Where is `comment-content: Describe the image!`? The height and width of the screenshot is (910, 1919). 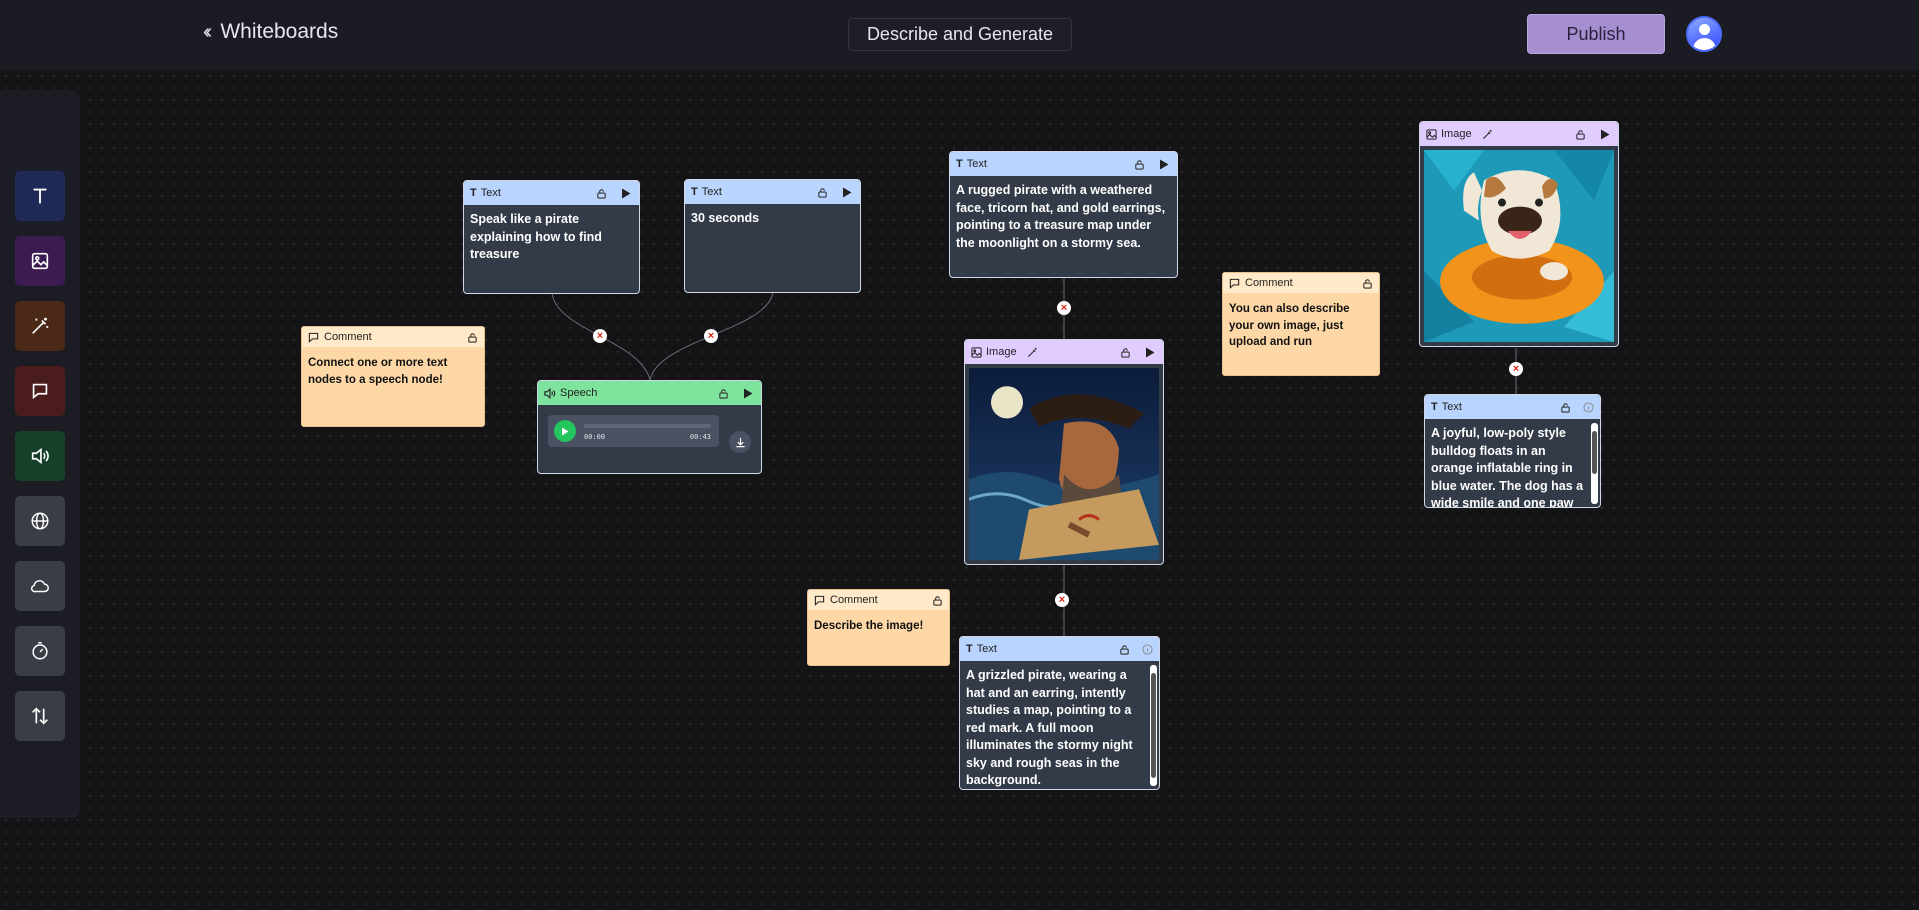
comment-content: Describe the image! is located at coordinates (878, 626).